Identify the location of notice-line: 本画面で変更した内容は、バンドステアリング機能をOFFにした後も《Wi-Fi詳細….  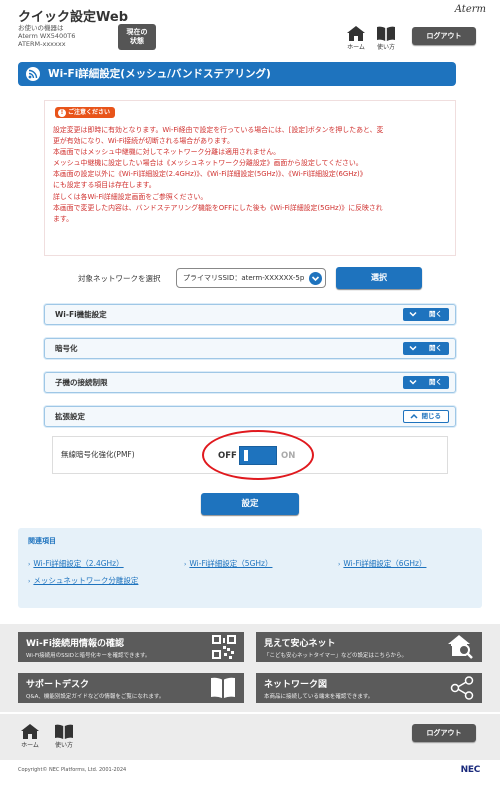
(218, 207).